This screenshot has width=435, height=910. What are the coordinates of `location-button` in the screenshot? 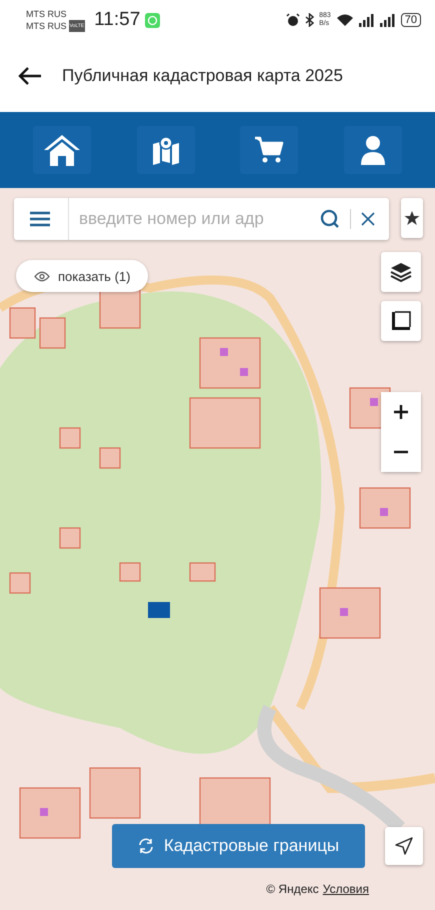 It's located at (404, 846).